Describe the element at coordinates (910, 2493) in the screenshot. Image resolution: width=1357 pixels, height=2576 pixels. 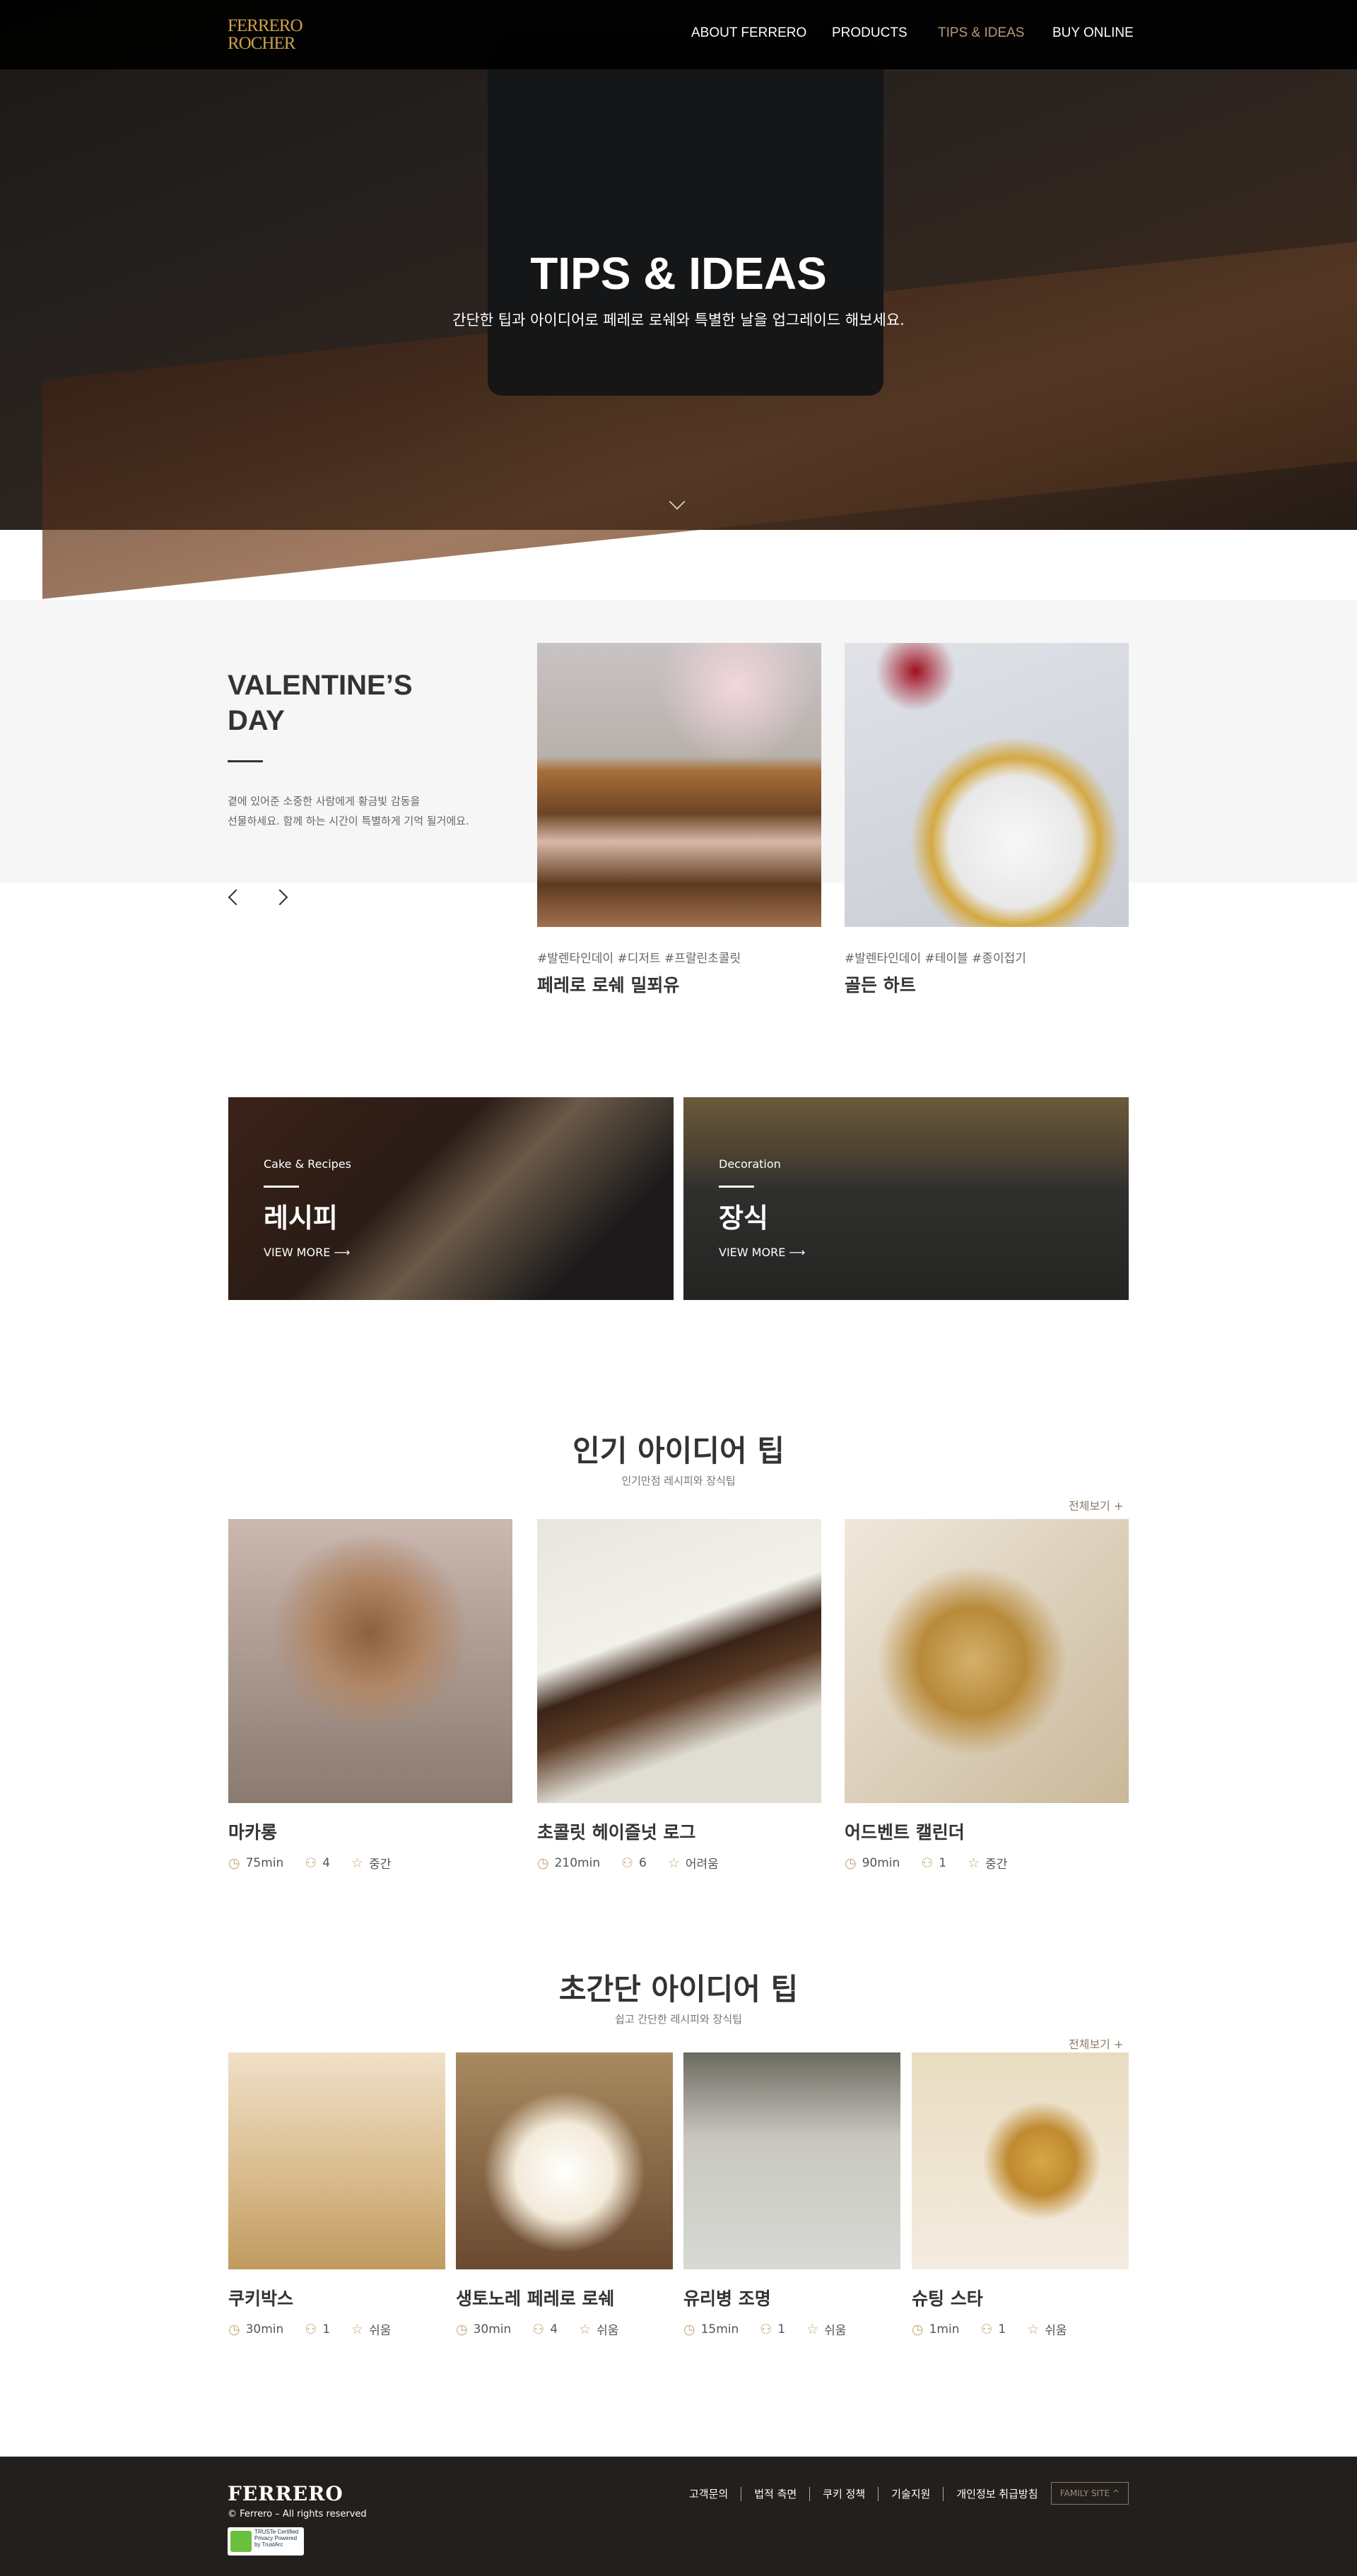
I see `footer-link: 기술지원` at that location.